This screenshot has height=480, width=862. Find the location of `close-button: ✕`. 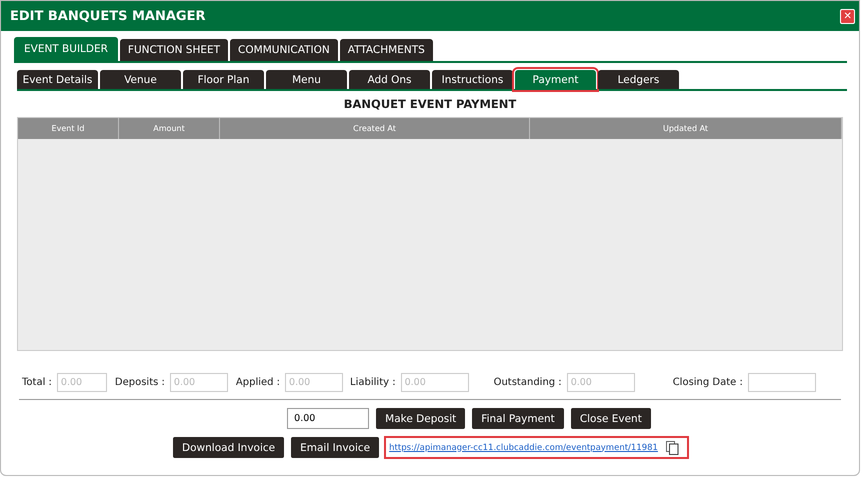

close-button: ✕ is located at coordinates (847, 16).